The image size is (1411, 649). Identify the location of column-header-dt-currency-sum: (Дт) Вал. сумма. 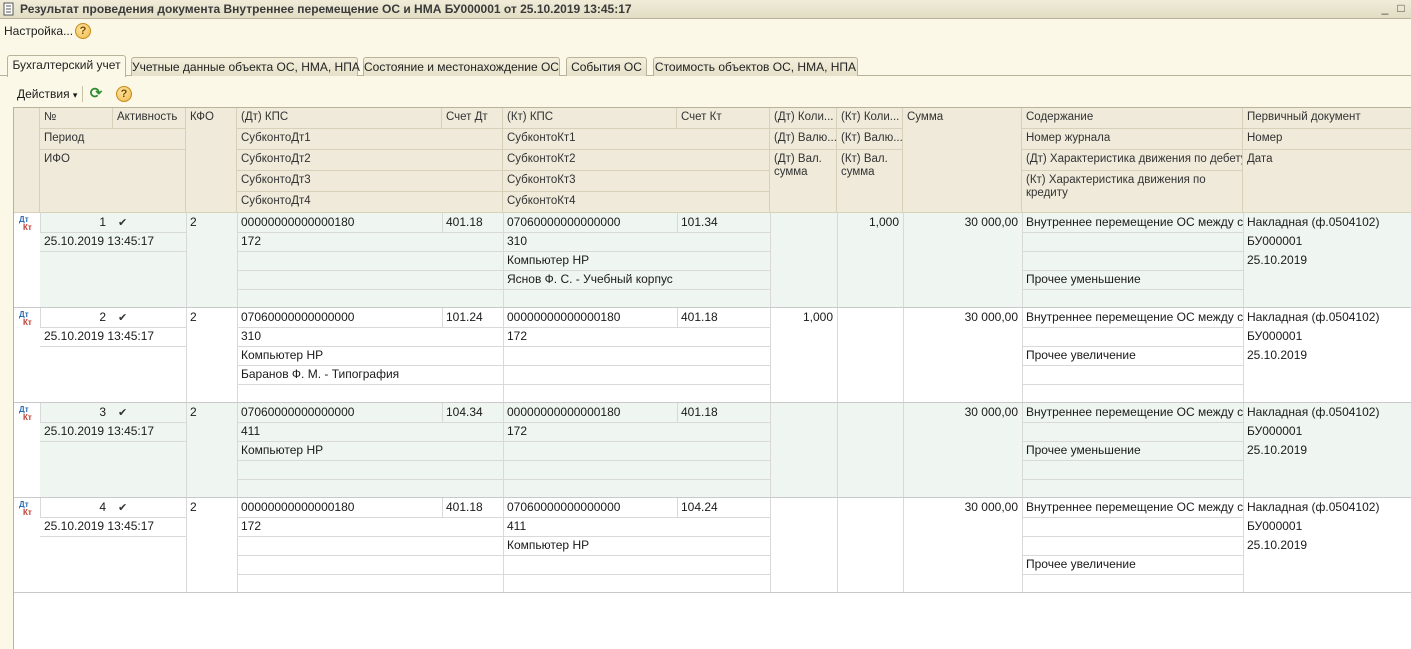
(803, 181).